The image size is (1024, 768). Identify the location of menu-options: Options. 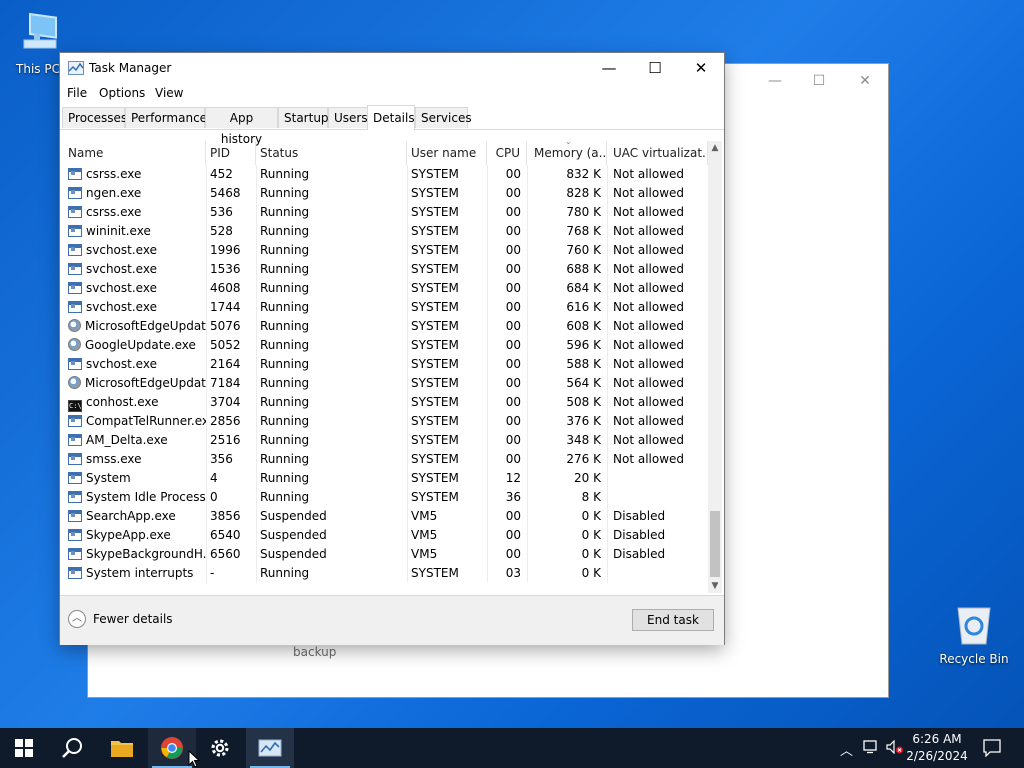
(122, 93).